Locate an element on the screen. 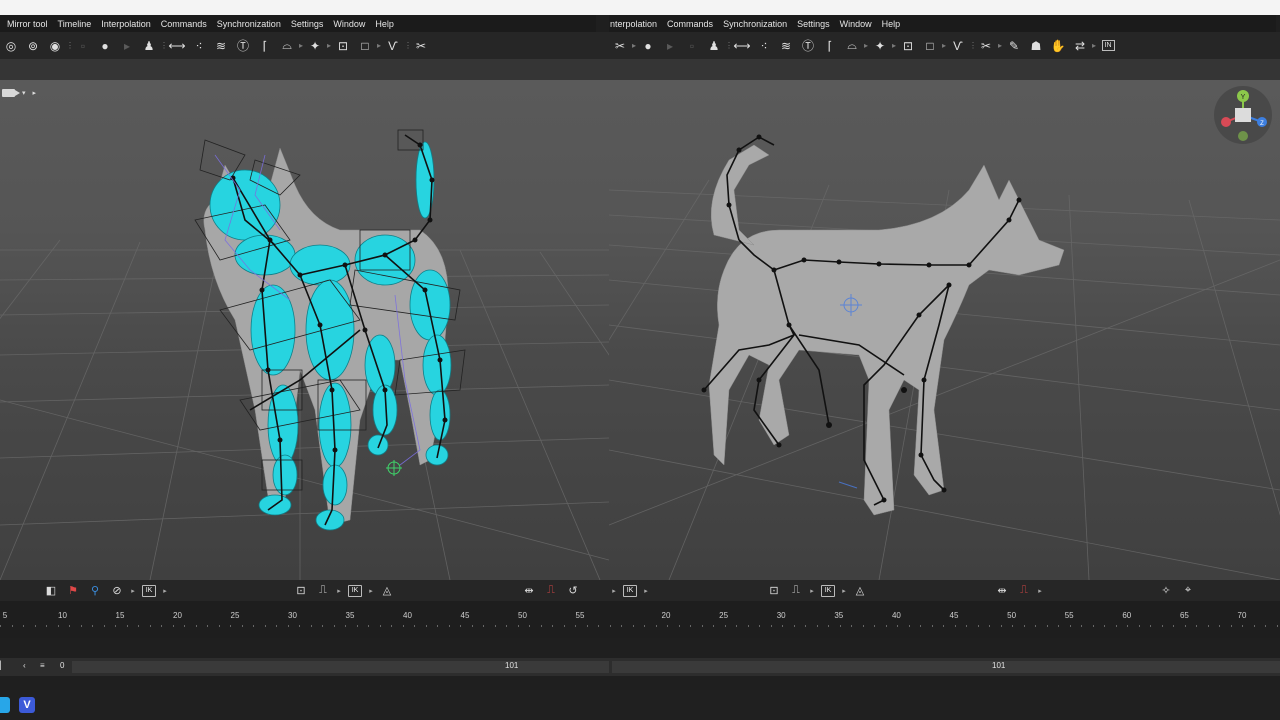 The image size is (1280, 720). left-menu-item: Timeline is located at coordinates (75, 24).